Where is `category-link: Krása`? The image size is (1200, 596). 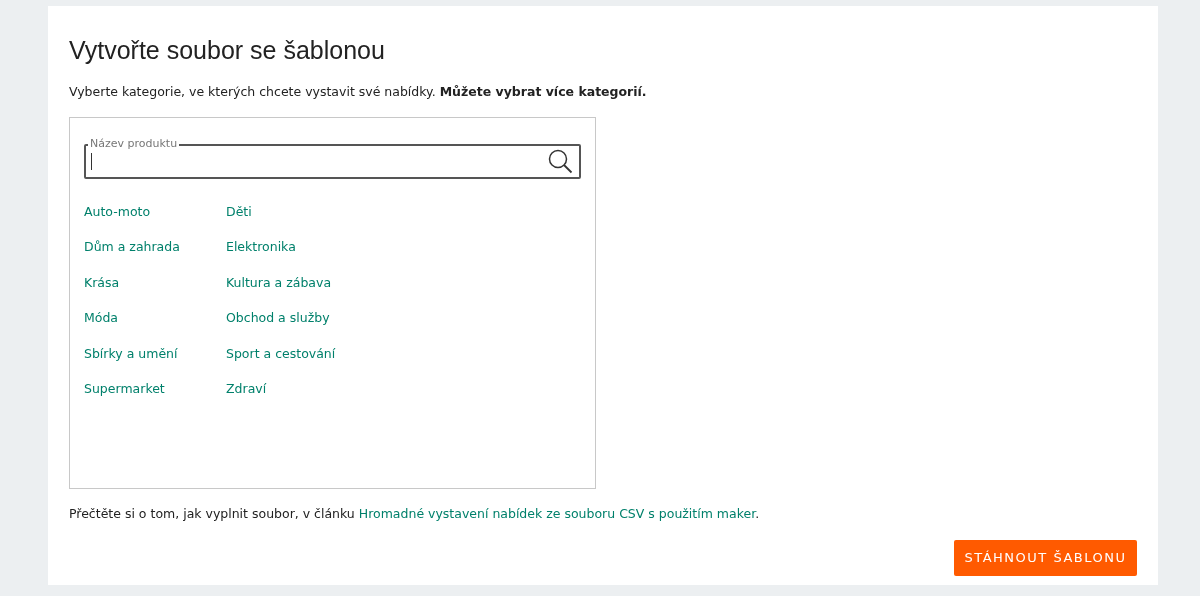
category-link: Krása is located at coordinates (102, 282).